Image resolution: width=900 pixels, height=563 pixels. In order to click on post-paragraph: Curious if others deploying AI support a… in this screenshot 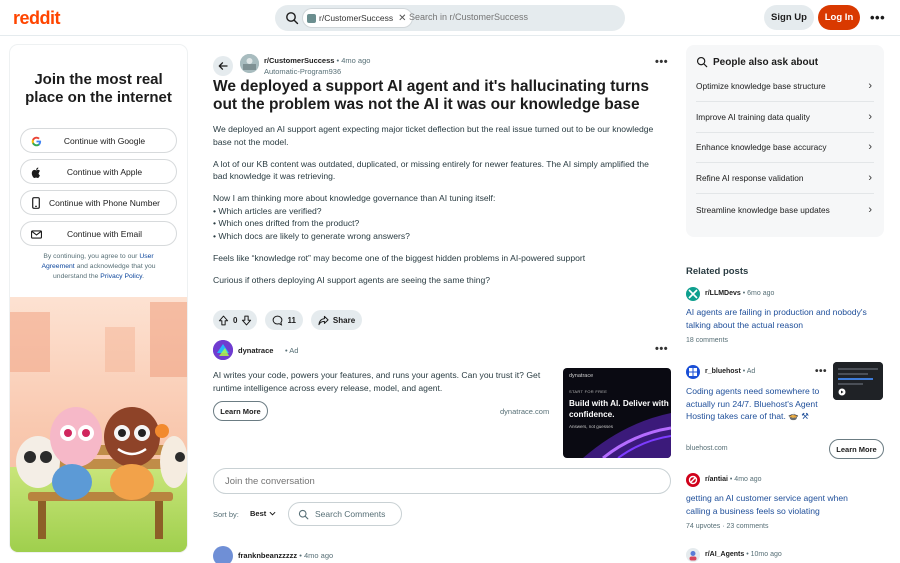, I will do `click(352, 279)`.